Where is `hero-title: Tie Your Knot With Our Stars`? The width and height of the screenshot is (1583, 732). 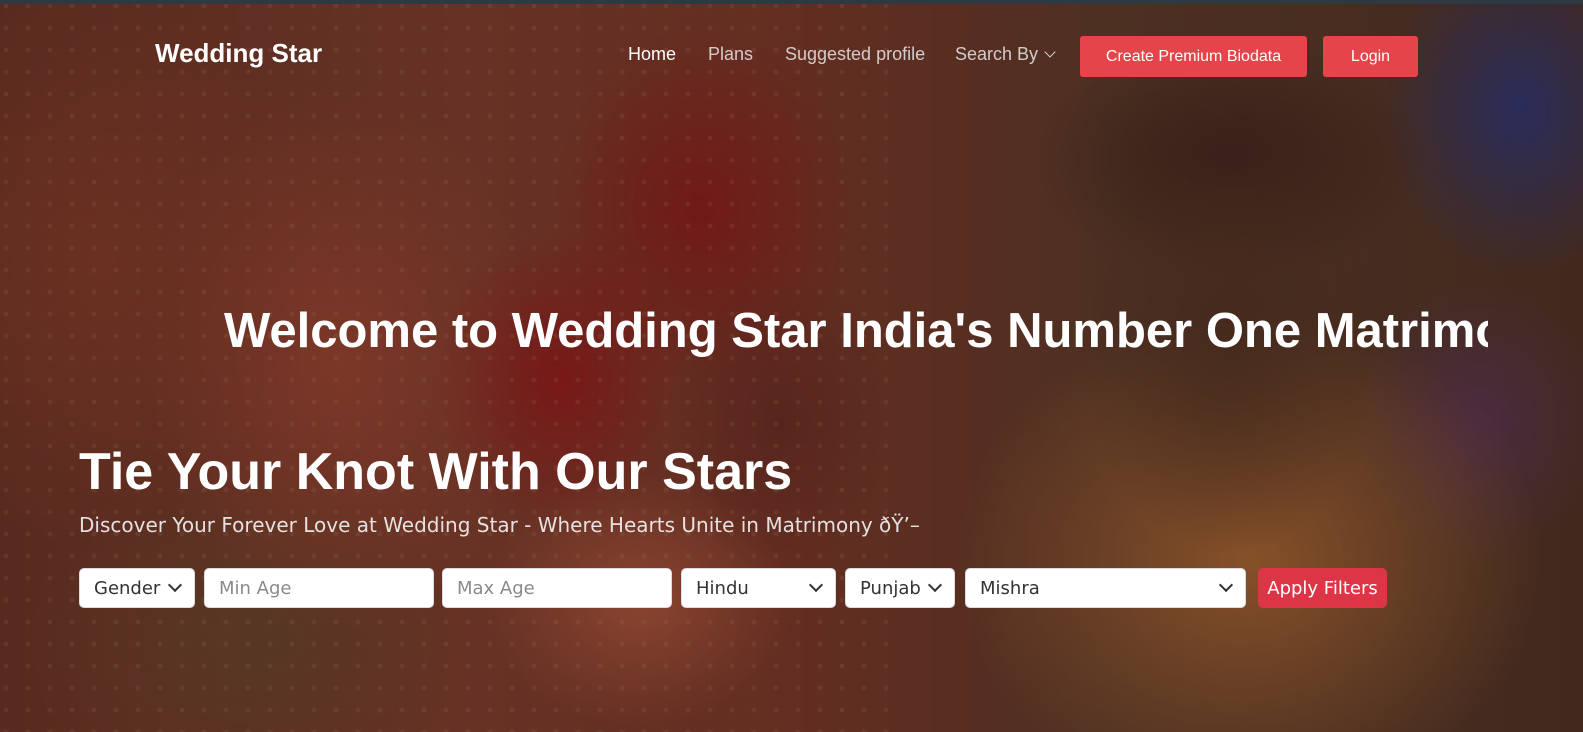 hero-title: Tie Your Knot With Our Stars is located at coordinates (436, 472).